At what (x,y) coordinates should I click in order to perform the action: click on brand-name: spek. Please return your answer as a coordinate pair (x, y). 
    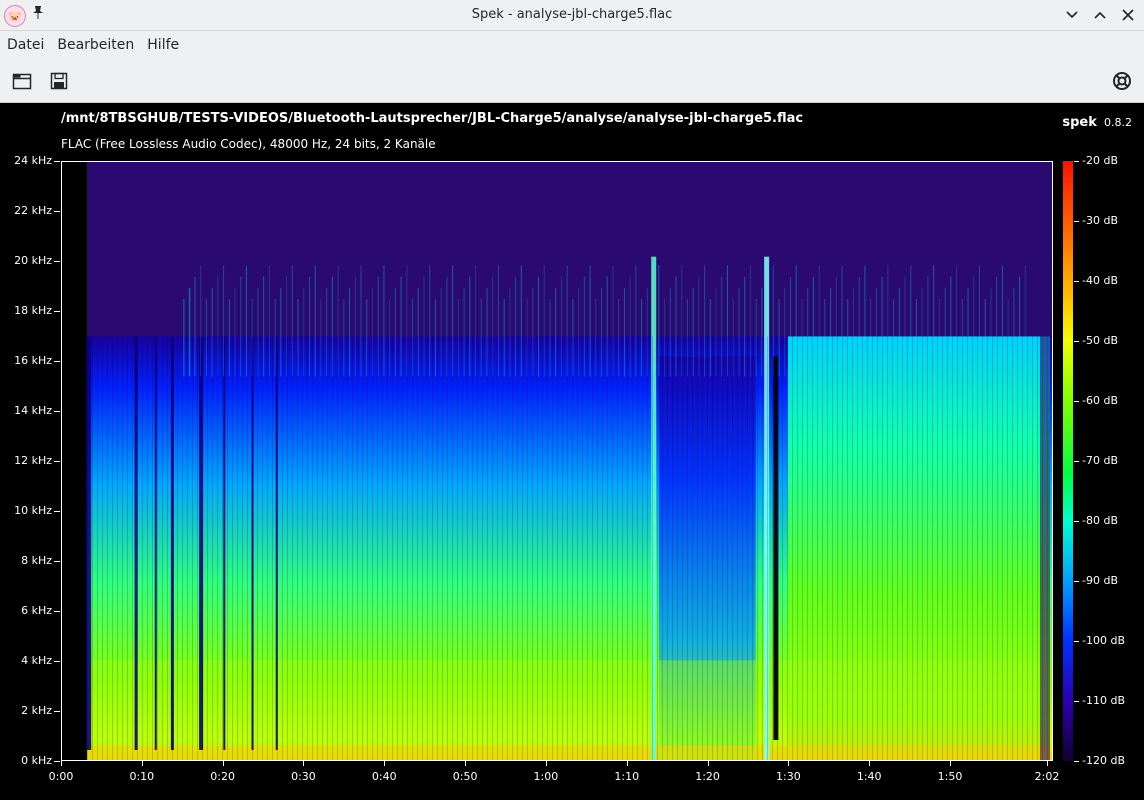
    Looking at the image, I should click on (1079, 122).